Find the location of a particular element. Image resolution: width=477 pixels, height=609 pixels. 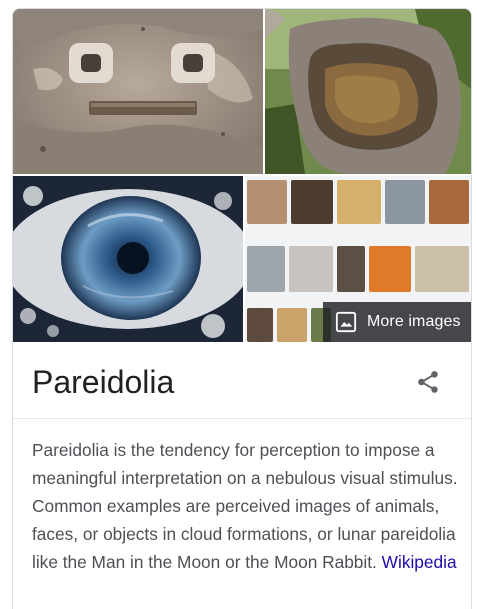

eye-foam-image is located at coordinates (128, 259).